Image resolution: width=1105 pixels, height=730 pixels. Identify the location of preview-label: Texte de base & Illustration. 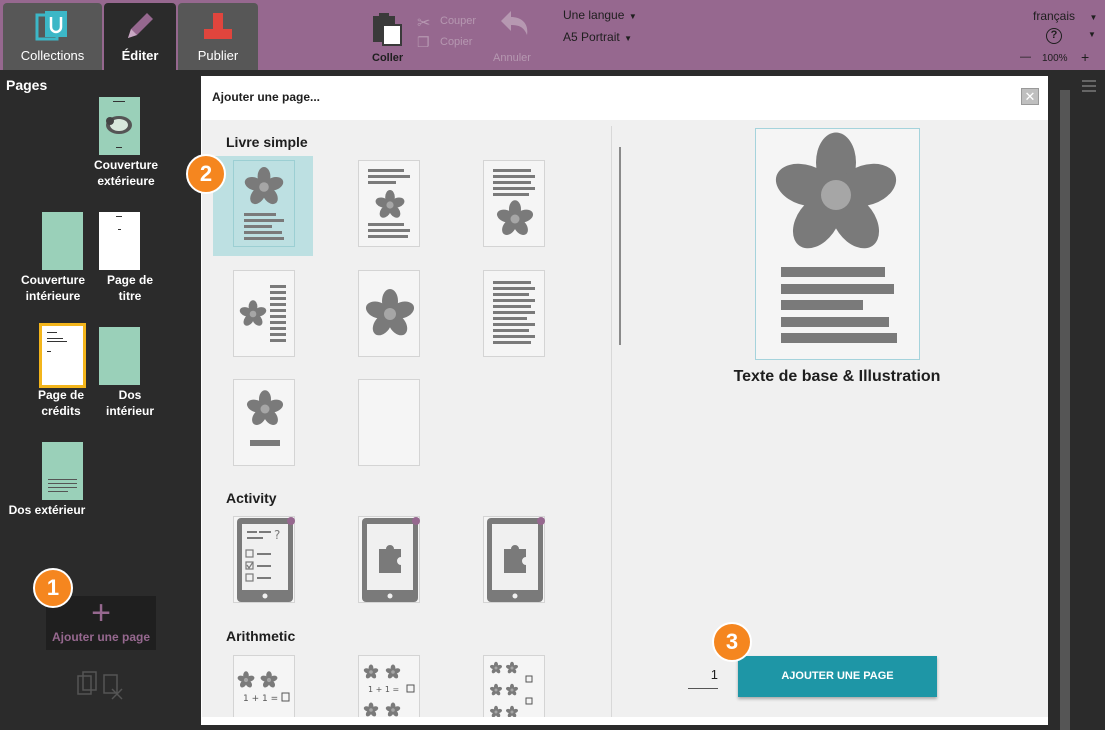
(837, 376).